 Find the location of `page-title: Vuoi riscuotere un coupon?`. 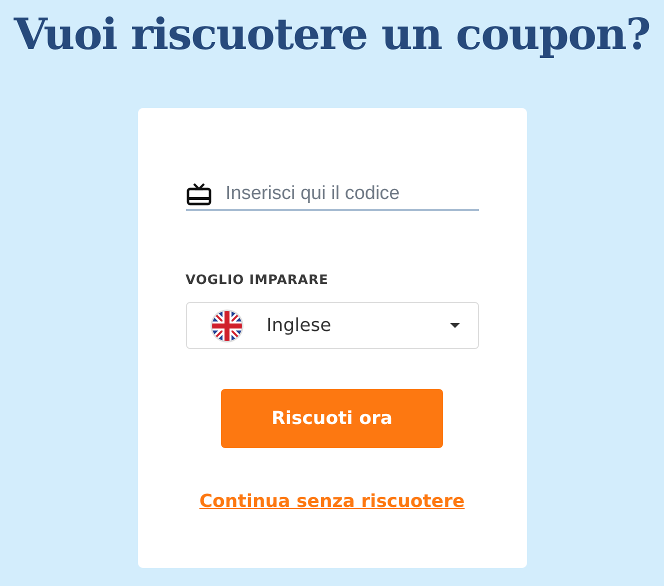

page-title: Vuoi riscuotere un coupon? is located at coordinates (332, 35).